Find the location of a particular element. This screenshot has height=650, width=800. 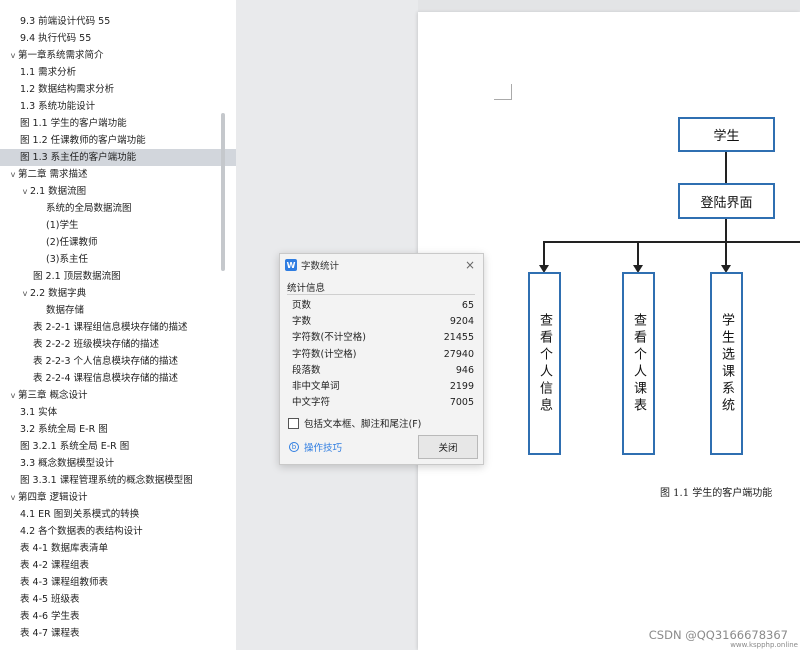

tips-link: b 操作技巧 is located at coordinates (315, 447).